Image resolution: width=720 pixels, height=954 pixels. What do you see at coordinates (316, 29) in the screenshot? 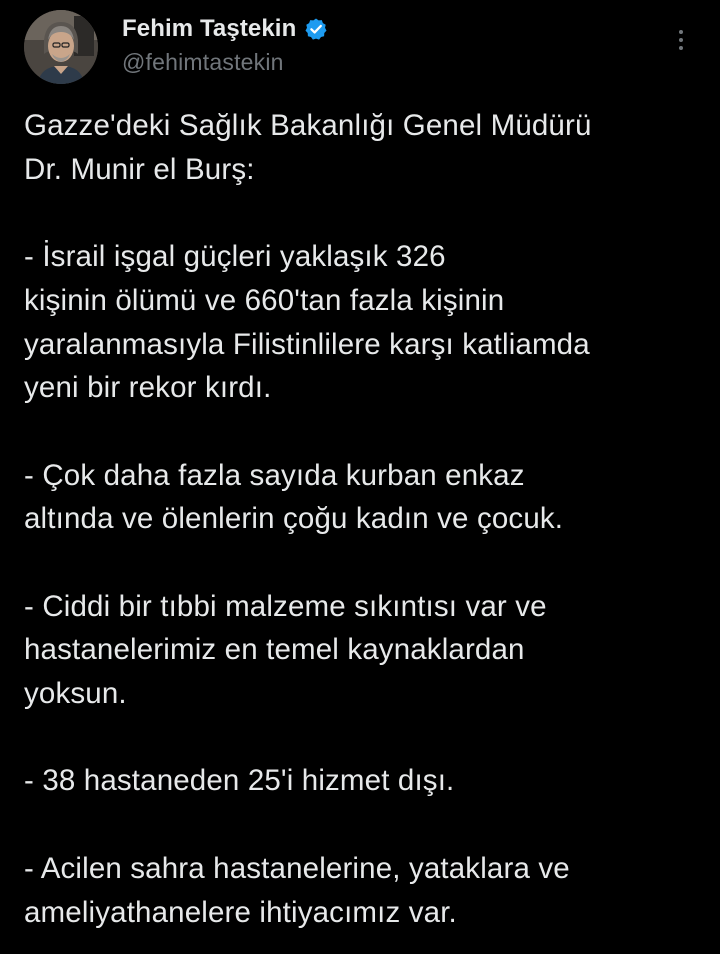
I see `verified-badge-icon` at bounding box center [316, 29].